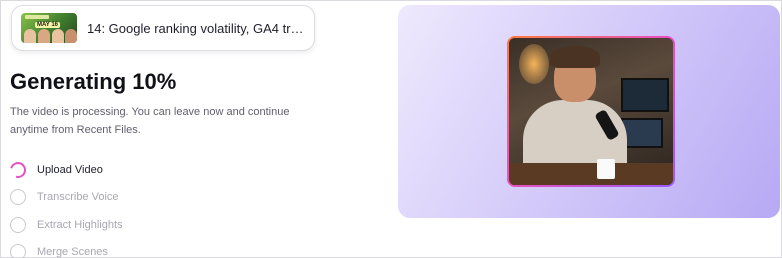 The image size is (782, 258). I want to click on generation-progress-heading: Generating 10%, so click(93, 81).